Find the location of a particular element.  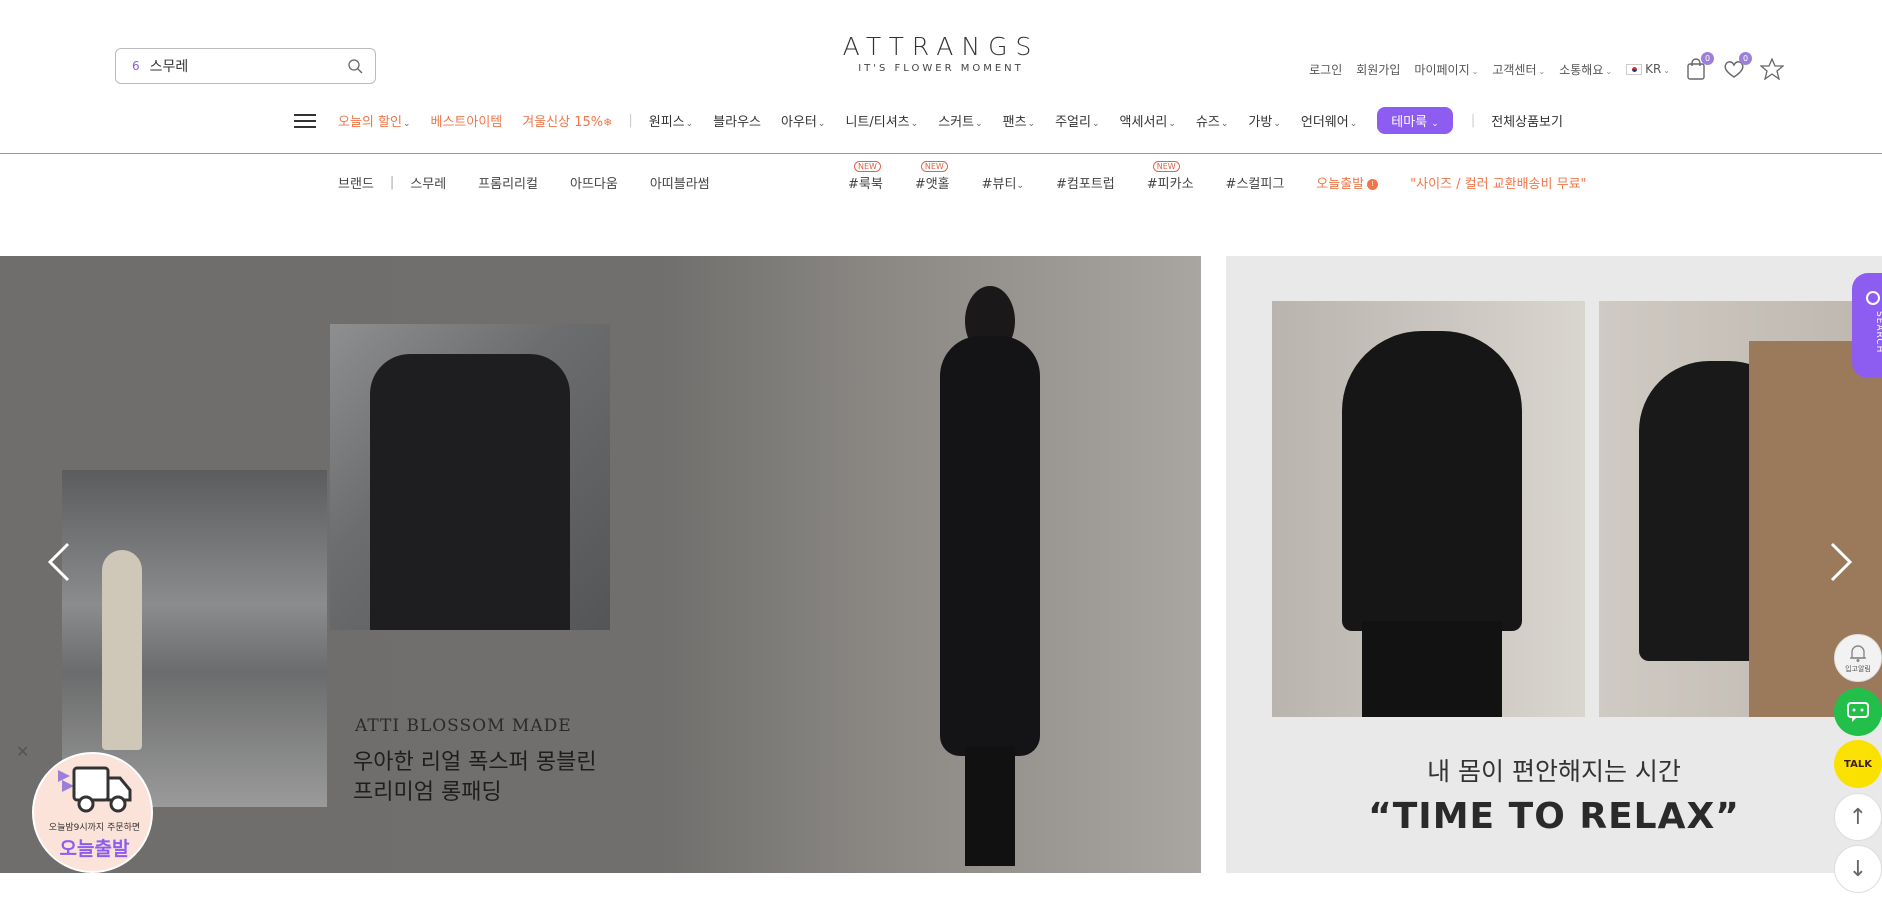

nav-label: 팬츠 is located at coordinates (1014, 122).